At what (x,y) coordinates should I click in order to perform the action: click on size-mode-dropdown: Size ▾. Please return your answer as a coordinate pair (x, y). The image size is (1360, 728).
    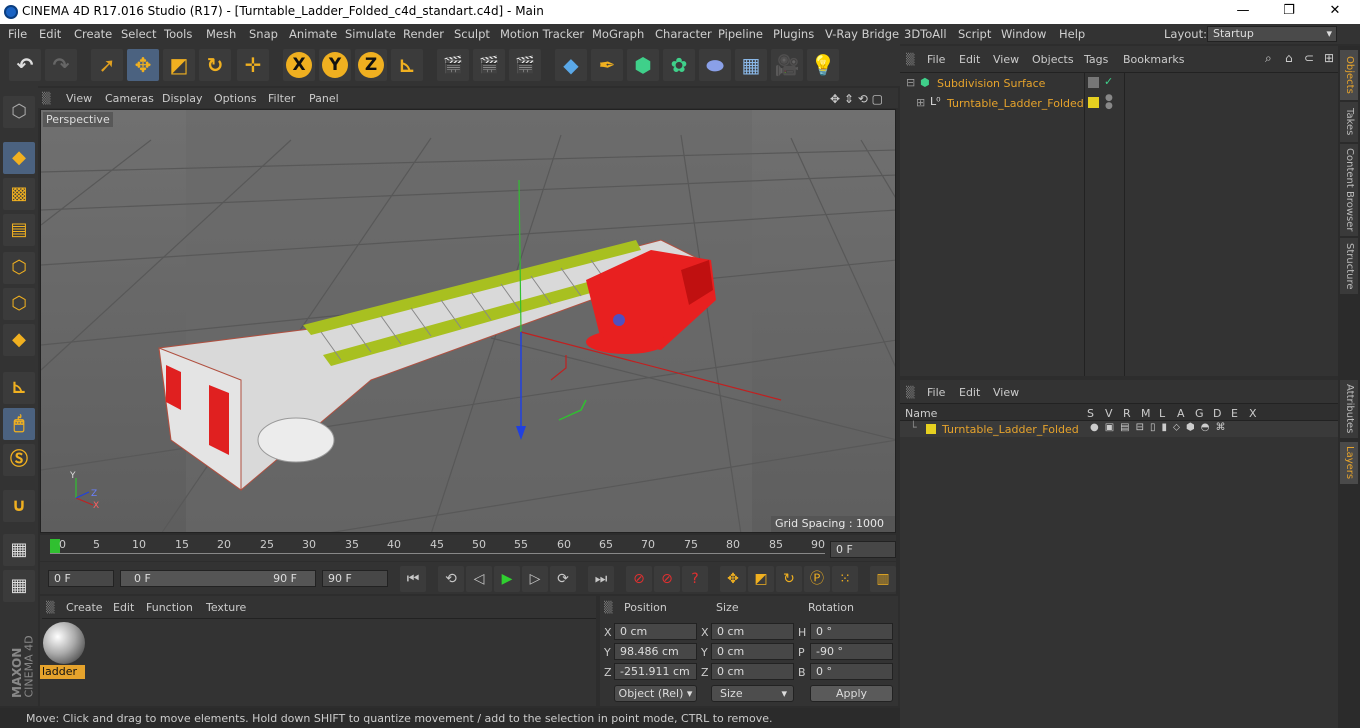
    Looking at the image, I should click on (752, 693).